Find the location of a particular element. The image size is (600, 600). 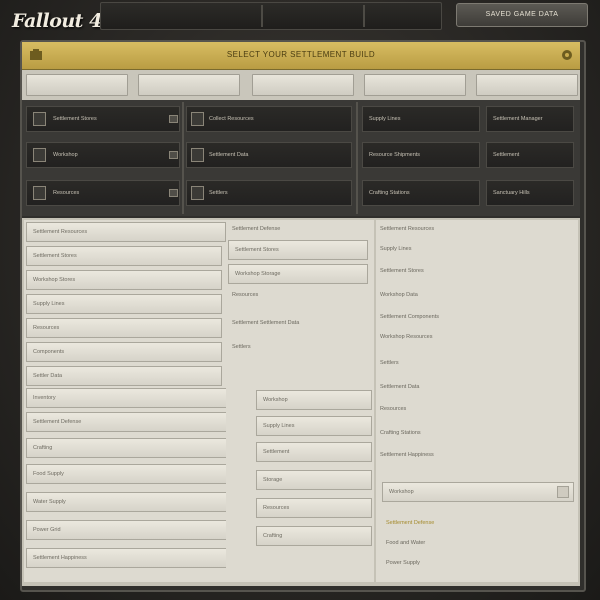

list-item: Workshop Stores is located at coordinates (124, 280).